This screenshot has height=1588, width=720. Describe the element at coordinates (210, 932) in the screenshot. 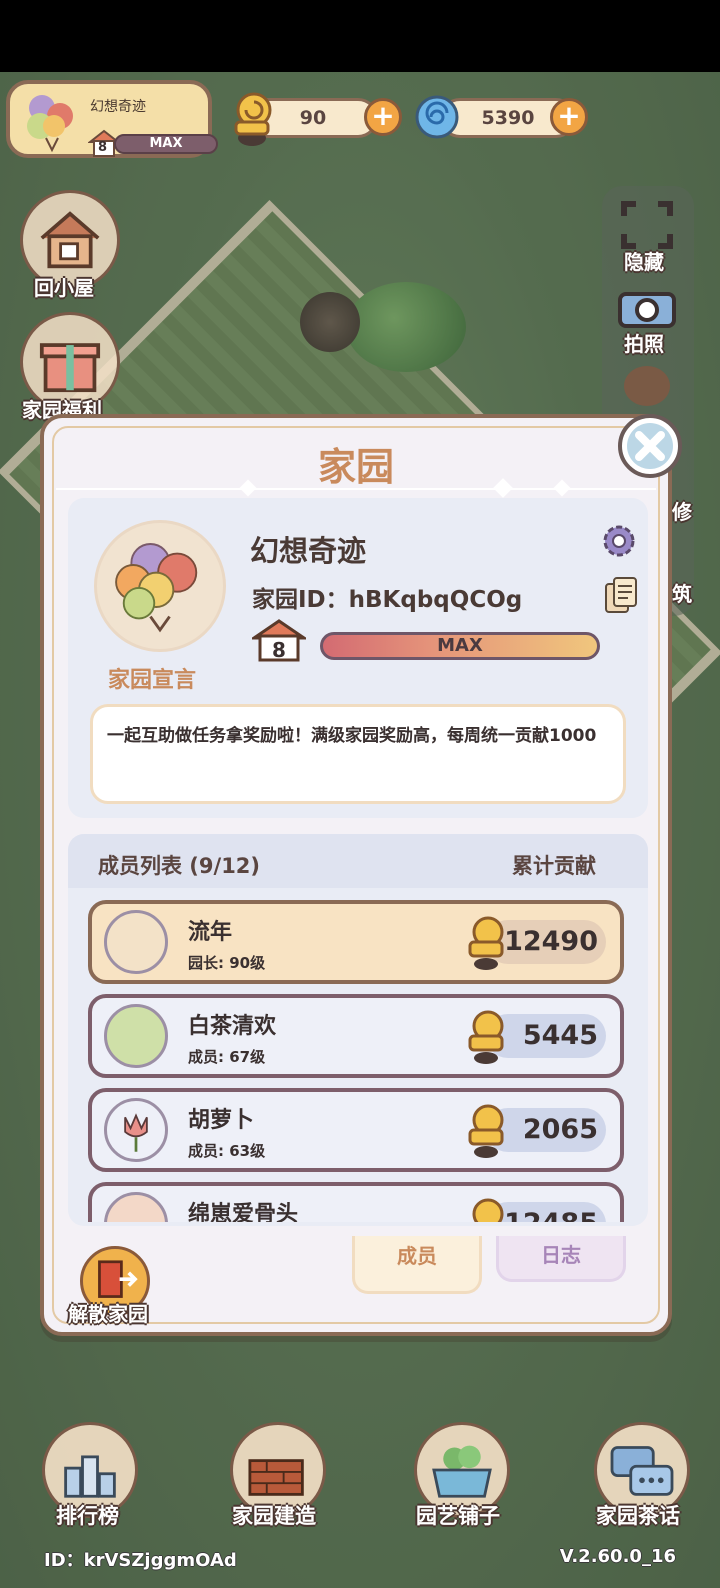

I see `member-name: 流年` at that location.